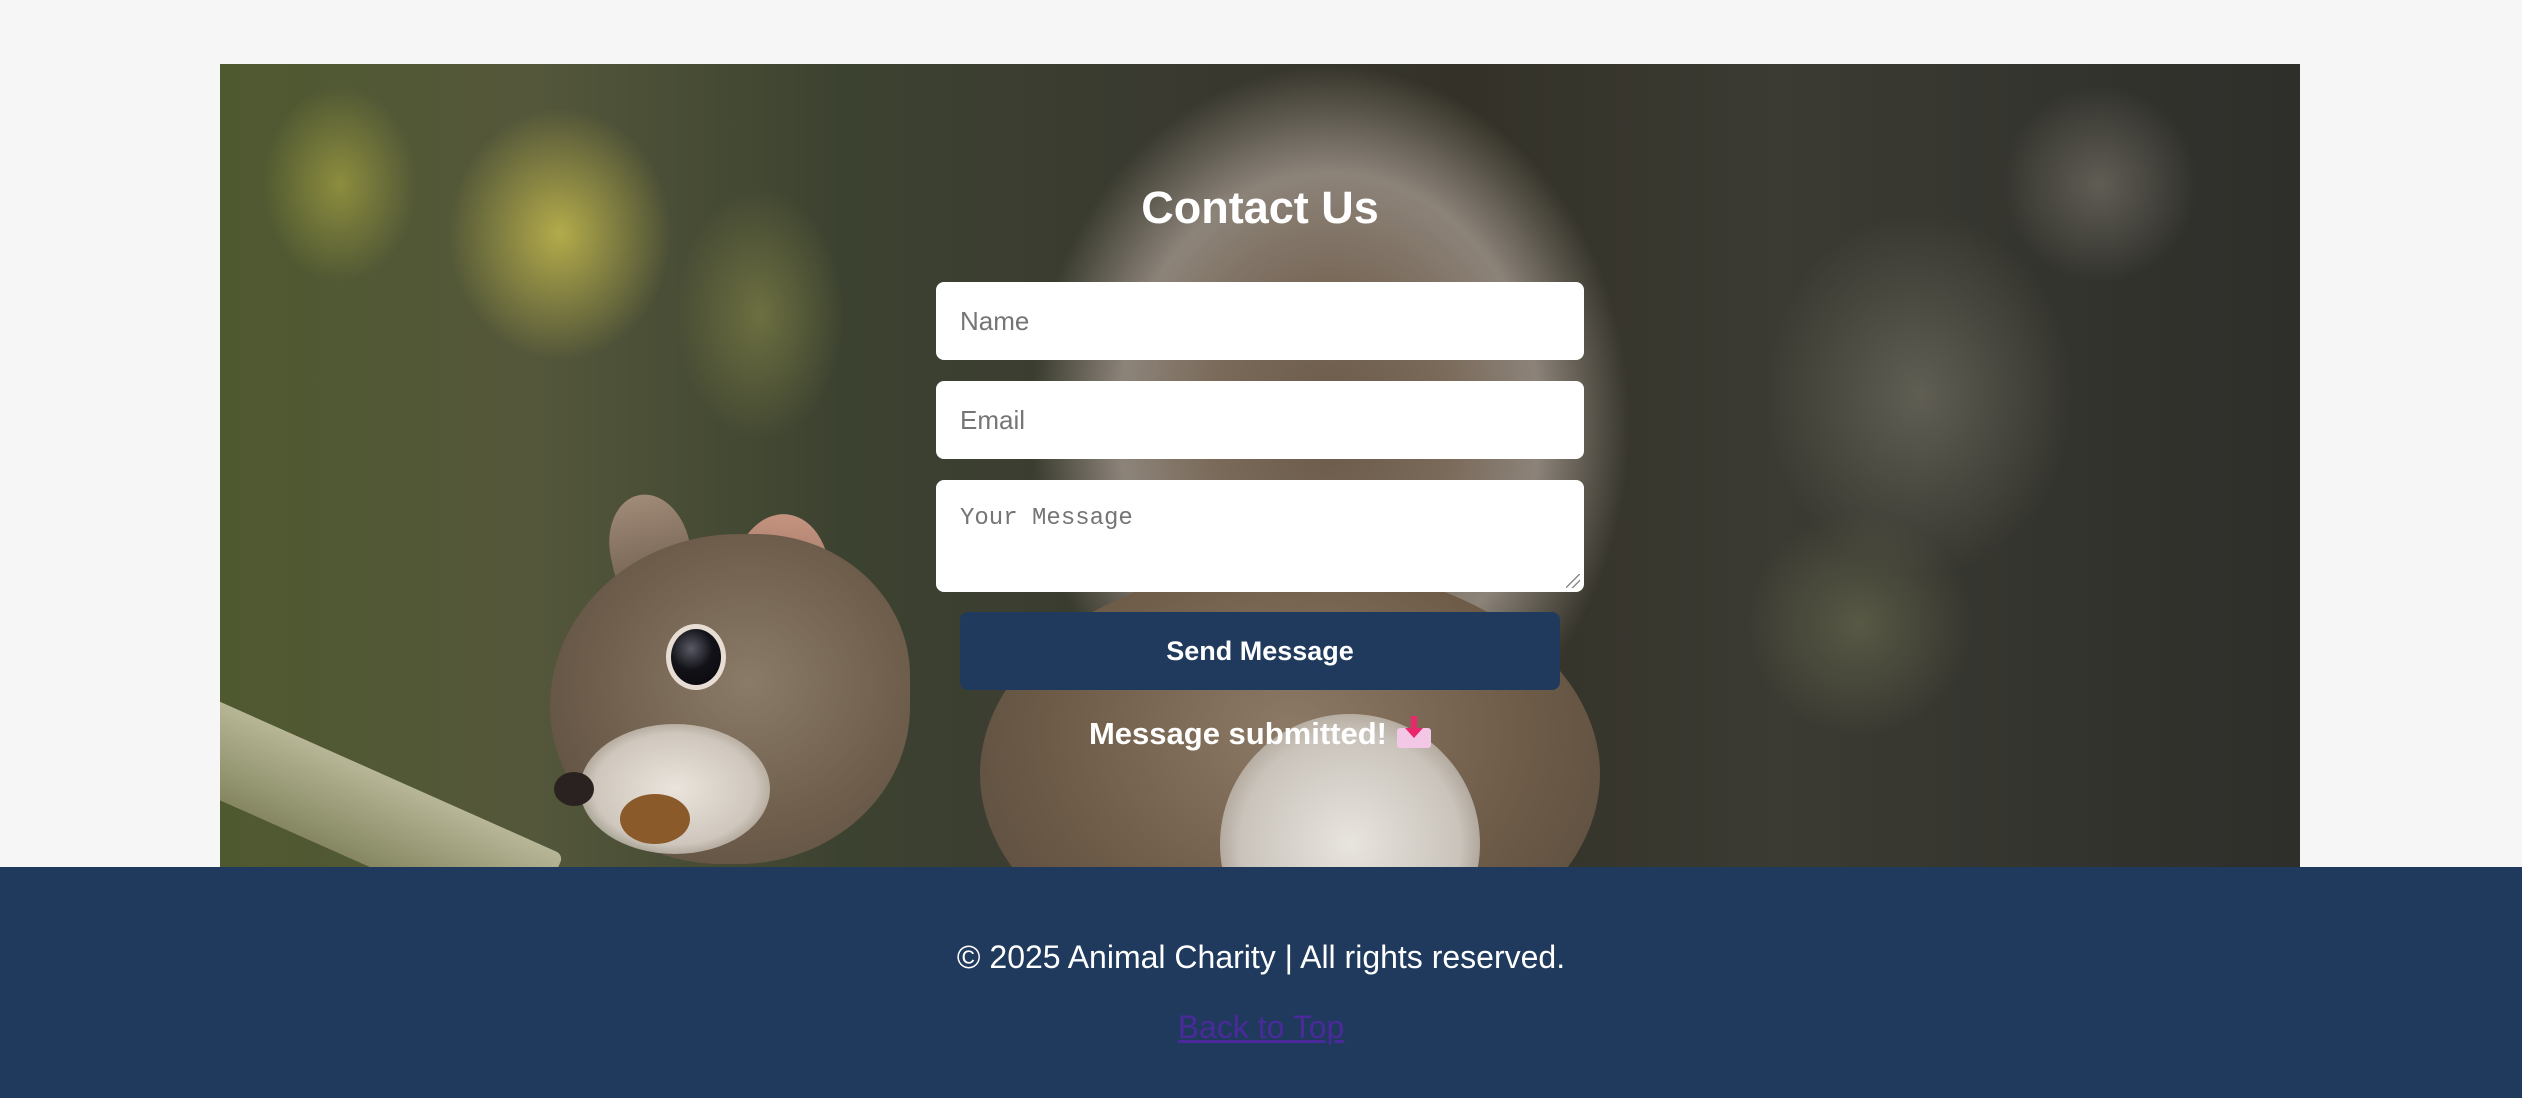 The width and height of the screenshot is (2522, 1098). What do you see at coordinates (1260, 420) in the screenshot?
I see `email-input` at bounding box center [1260, 420].